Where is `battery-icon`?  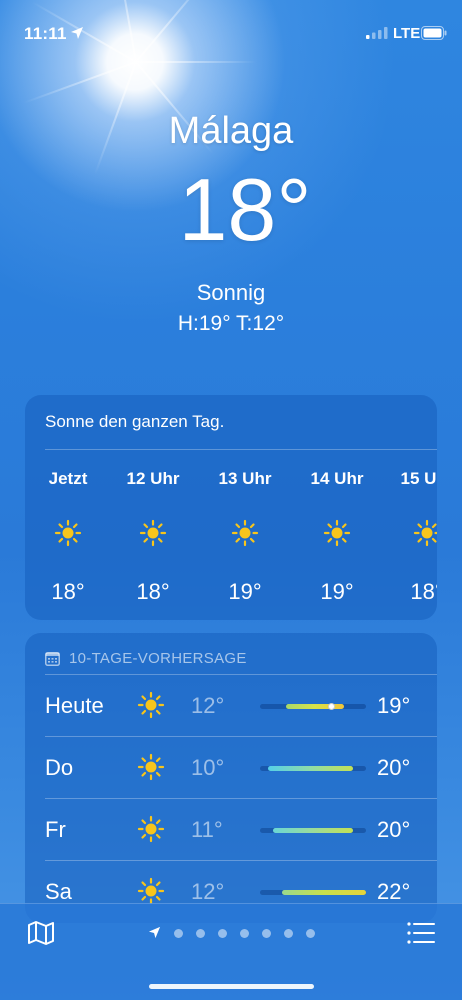
battery-icon is located at coordinates (434, 33).